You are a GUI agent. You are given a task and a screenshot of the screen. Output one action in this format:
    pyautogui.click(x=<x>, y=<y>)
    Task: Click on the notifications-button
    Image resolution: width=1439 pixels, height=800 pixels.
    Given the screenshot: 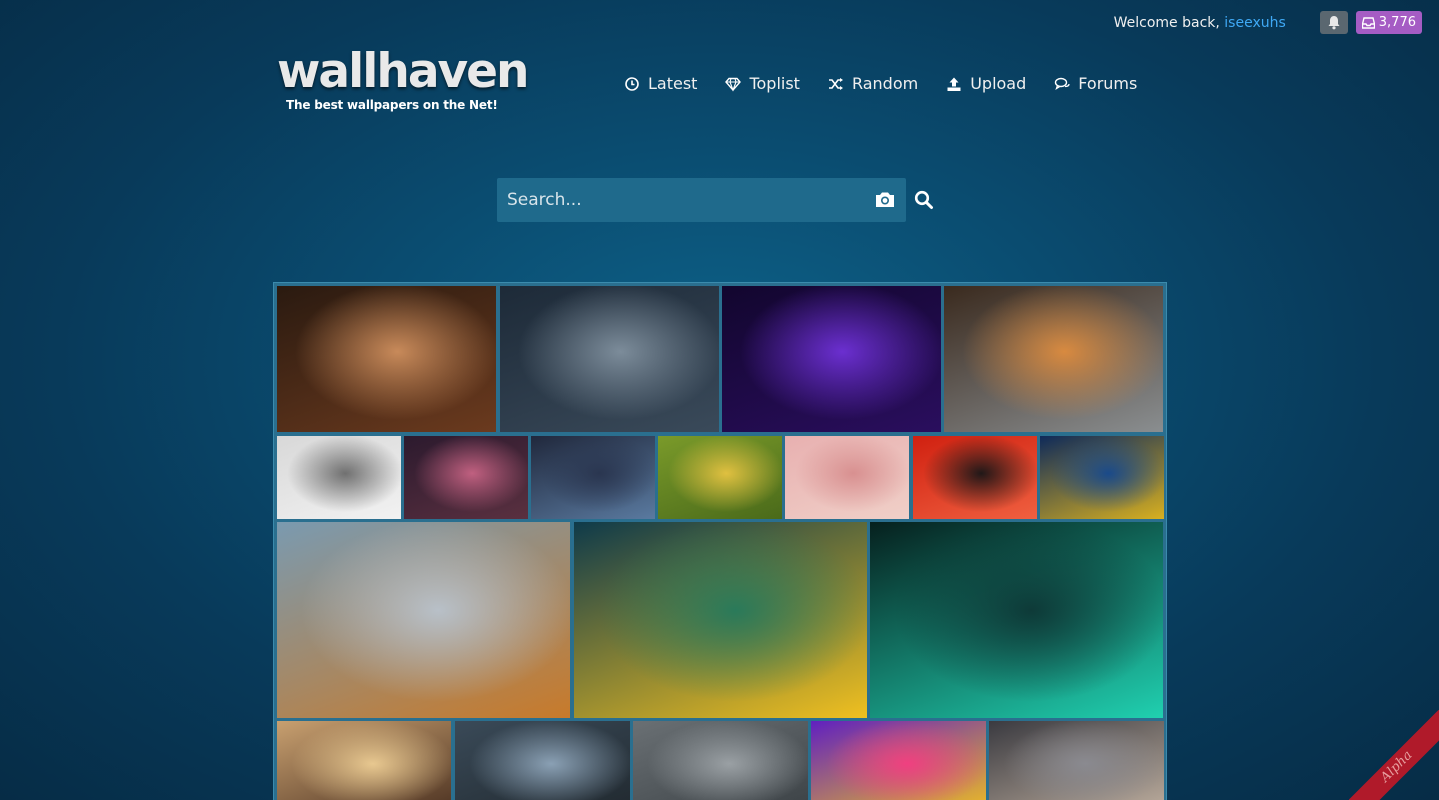 What is the action you would take?
    pyautogui.click(x=1333, y=22)
    